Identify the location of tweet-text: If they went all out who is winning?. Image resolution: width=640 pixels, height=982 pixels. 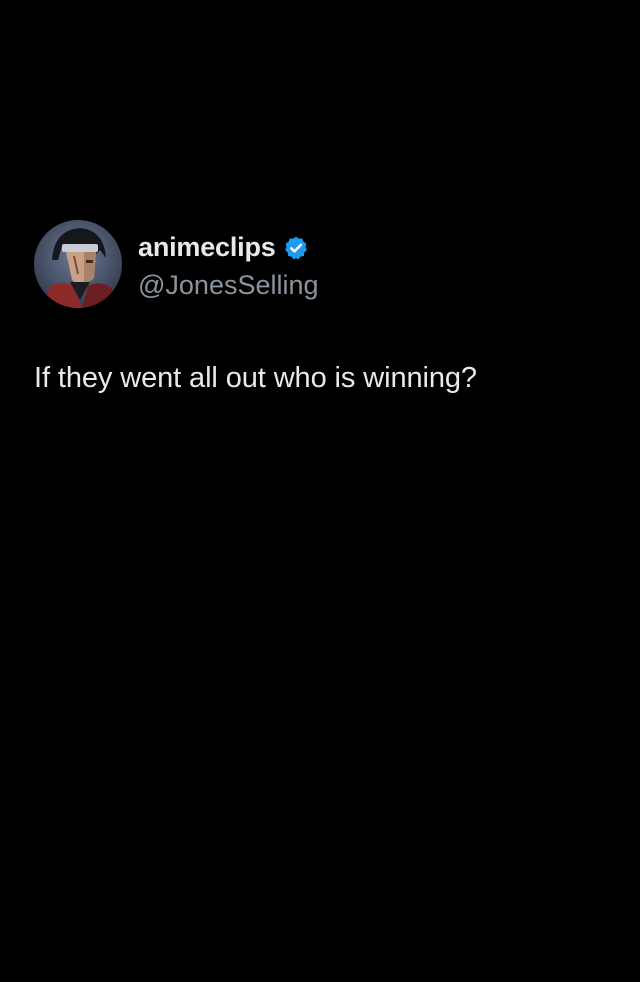
(255, 378).